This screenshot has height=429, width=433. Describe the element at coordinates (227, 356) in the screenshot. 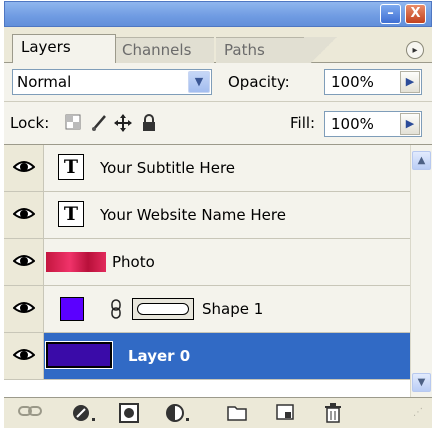

I see `layer-content: Layer 0` at that location.